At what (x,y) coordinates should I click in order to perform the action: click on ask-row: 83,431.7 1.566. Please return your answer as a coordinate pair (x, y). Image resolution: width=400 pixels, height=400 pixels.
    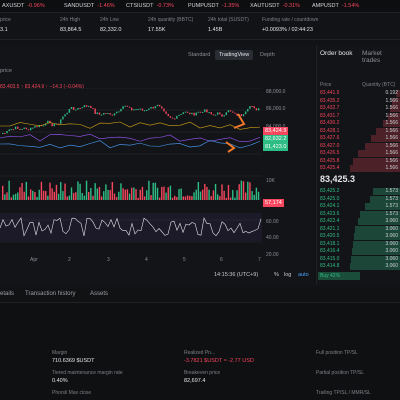
    Looking at the image, I should click on (358, 116).